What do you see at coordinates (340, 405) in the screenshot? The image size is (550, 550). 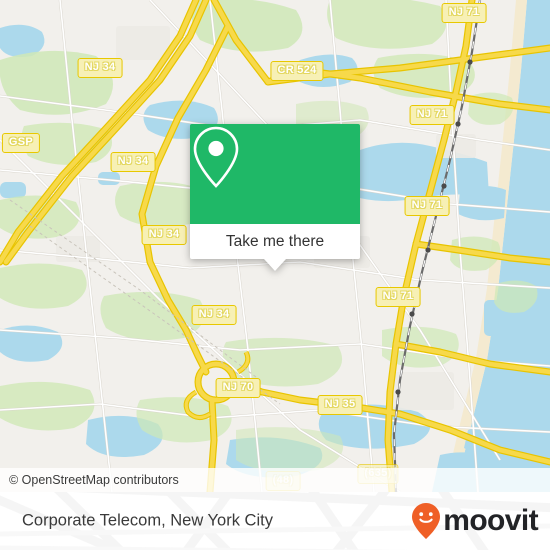 I see `road-shield: NJ 35` at bounding box center [340, 405].